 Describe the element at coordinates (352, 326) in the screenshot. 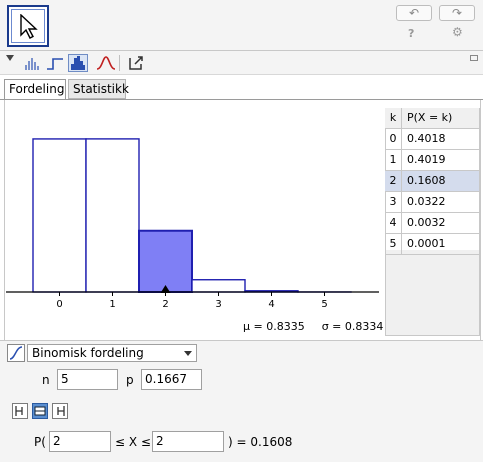

I see `sd-label: σ = 0.8334` at that location.